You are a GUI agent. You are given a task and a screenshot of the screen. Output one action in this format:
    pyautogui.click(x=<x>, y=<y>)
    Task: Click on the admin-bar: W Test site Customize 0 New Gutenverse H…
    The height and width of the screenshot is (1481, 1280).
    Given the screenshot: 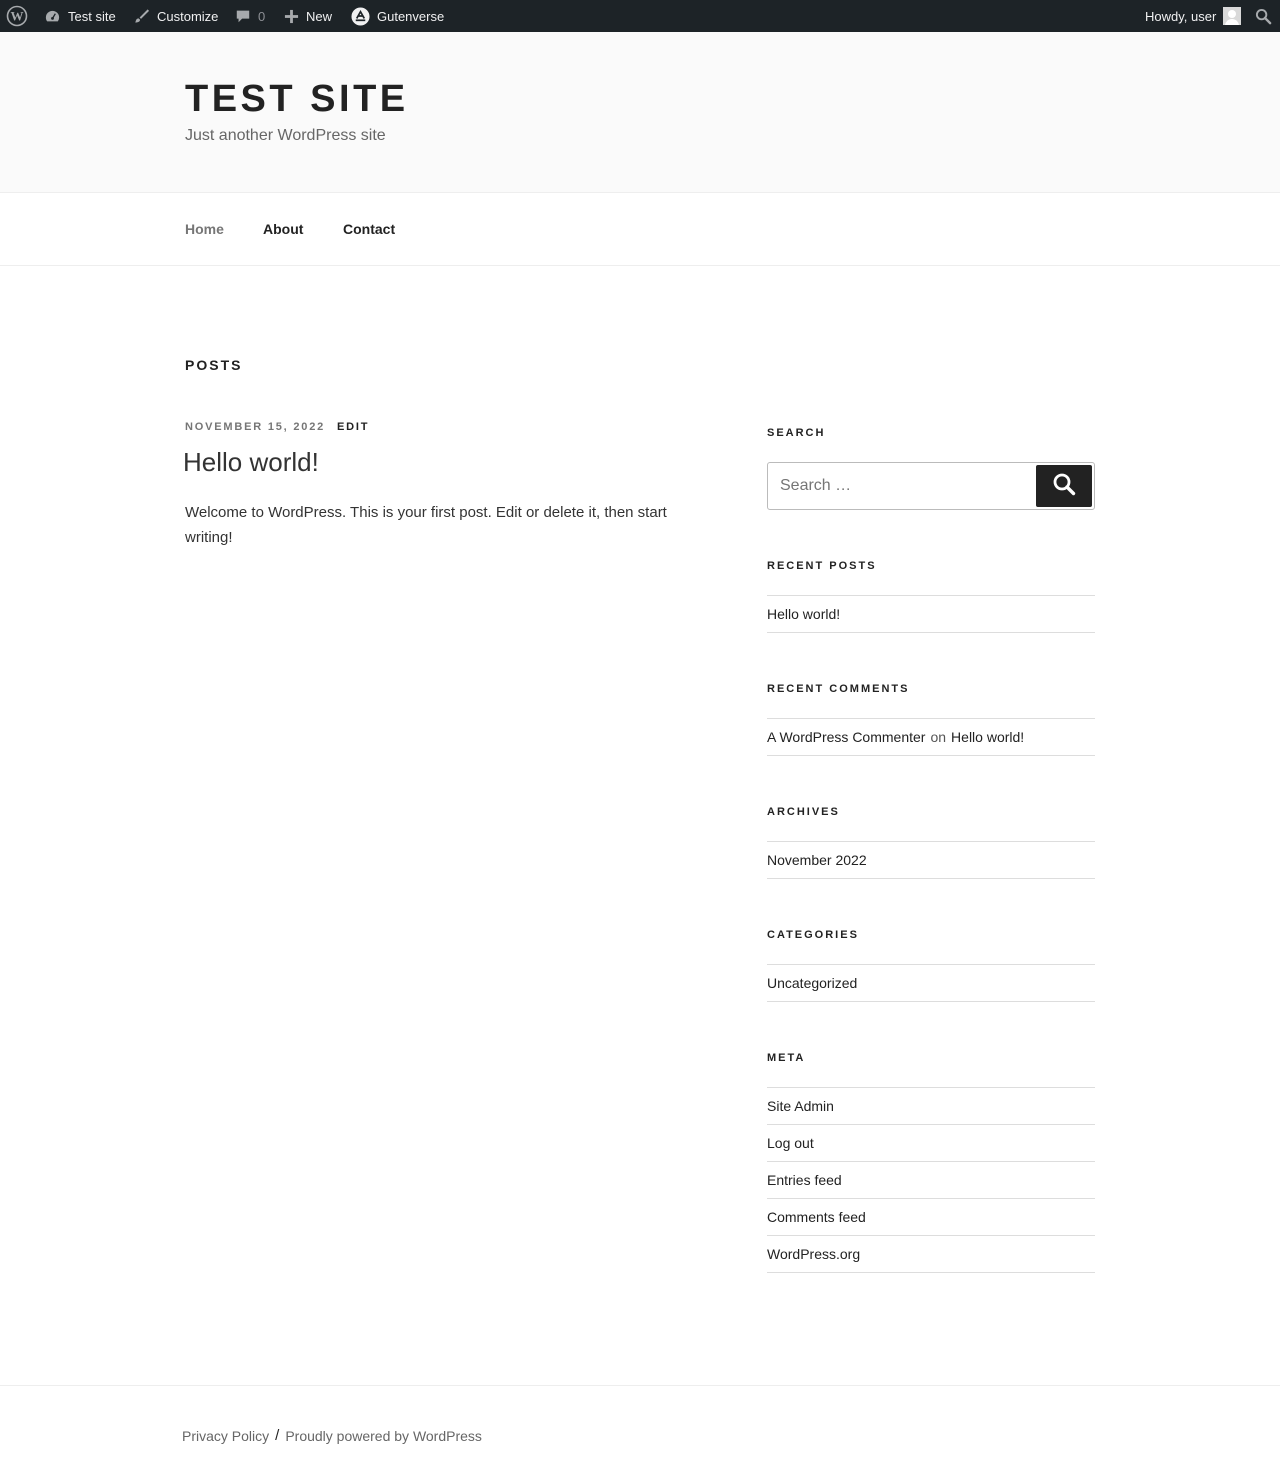 What is the action you would take?
    pyautogui.click(x=640, y=16)
    